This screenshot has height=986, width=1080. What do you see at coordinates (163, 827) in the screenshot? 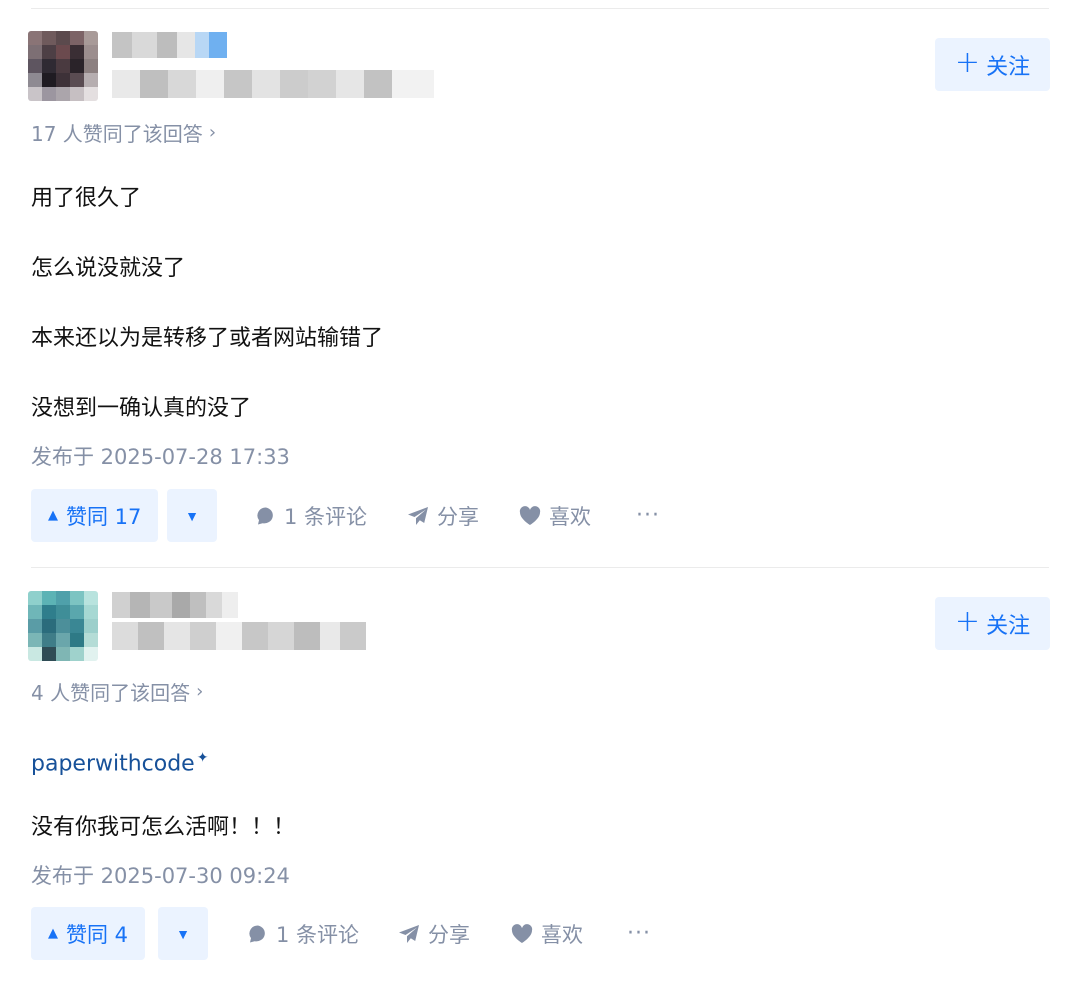
I see `answer-paragraph: 没有你我可怎么活啊！！！` at bounding box center [163, 827].